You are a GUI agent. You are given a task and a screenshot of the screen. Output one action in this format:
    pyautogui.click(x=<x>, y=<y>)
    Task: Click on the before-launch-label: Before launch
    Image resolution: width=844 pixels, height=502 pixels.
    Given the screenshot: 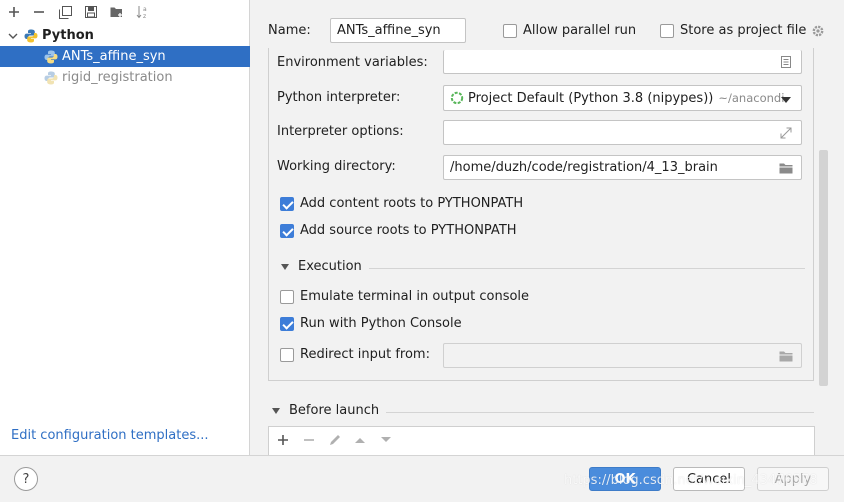 What is the action you would take?
    pyautogui.click(x=334, y=410)
    